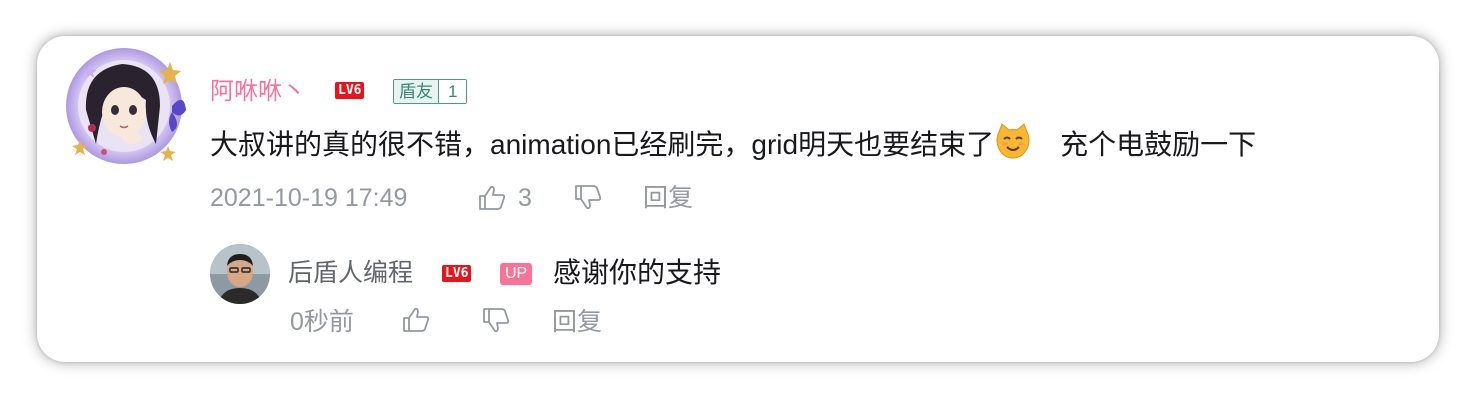 The image size is (1476, 400). Describe the element at coordinates (416, 91) in the screenshot. I see `fan-medal-name: 盾友` at that location.